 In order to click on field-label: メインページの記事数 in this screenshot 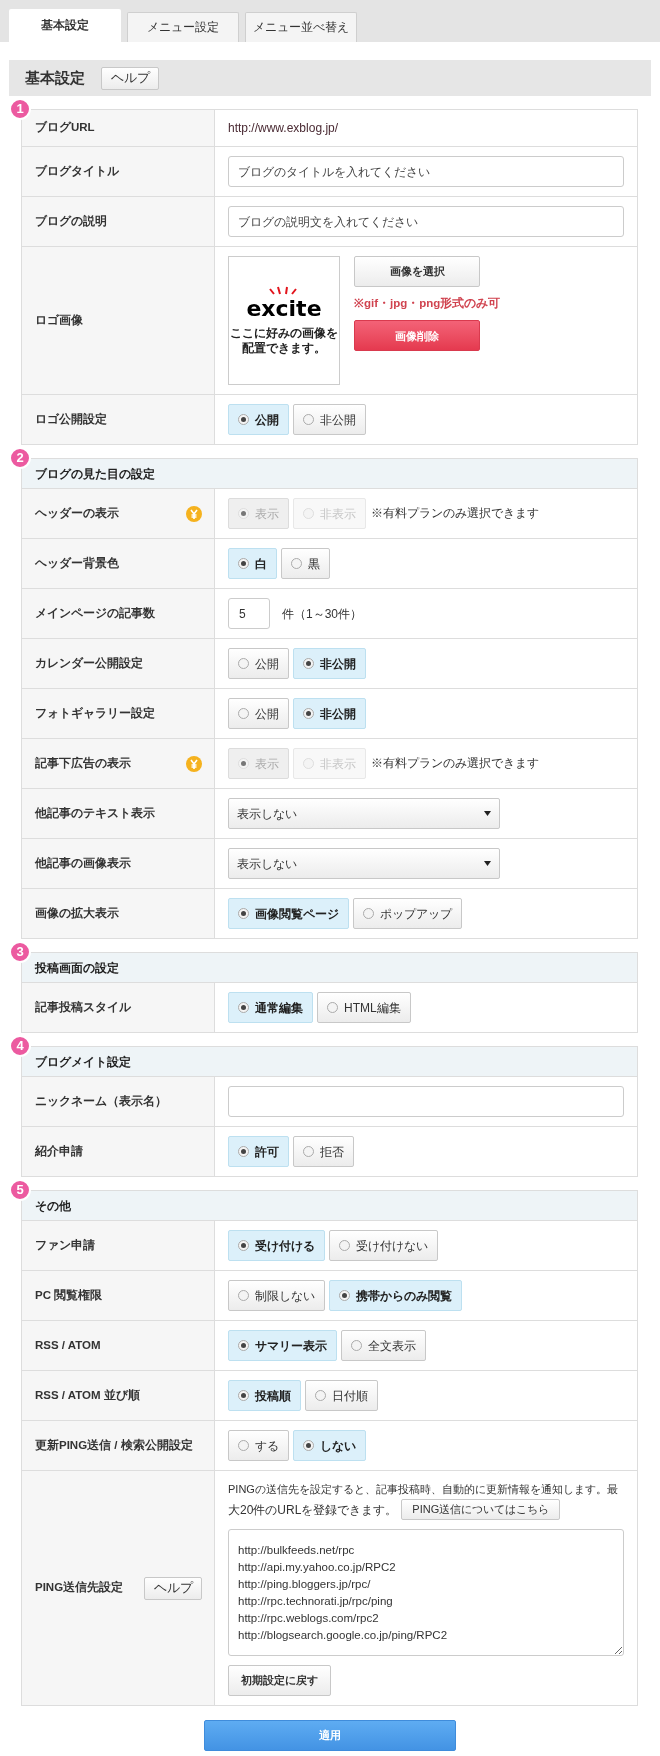, I will do `click(95, 613)`.